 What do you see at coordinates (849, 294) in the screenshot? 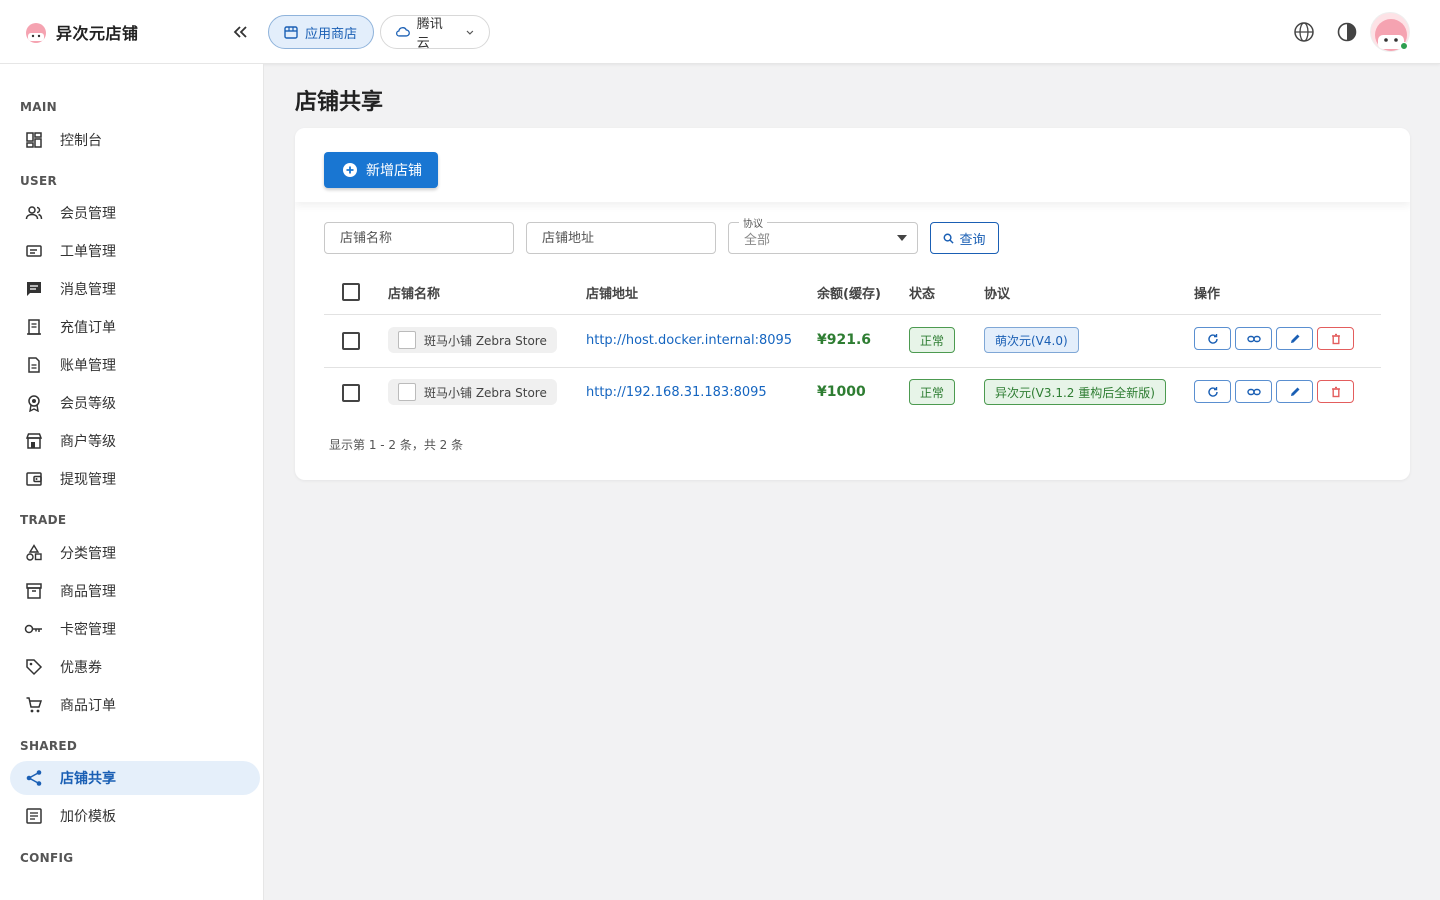
I see `column-header-balance: 余额(缓存)` at bounding box center [849, 294].